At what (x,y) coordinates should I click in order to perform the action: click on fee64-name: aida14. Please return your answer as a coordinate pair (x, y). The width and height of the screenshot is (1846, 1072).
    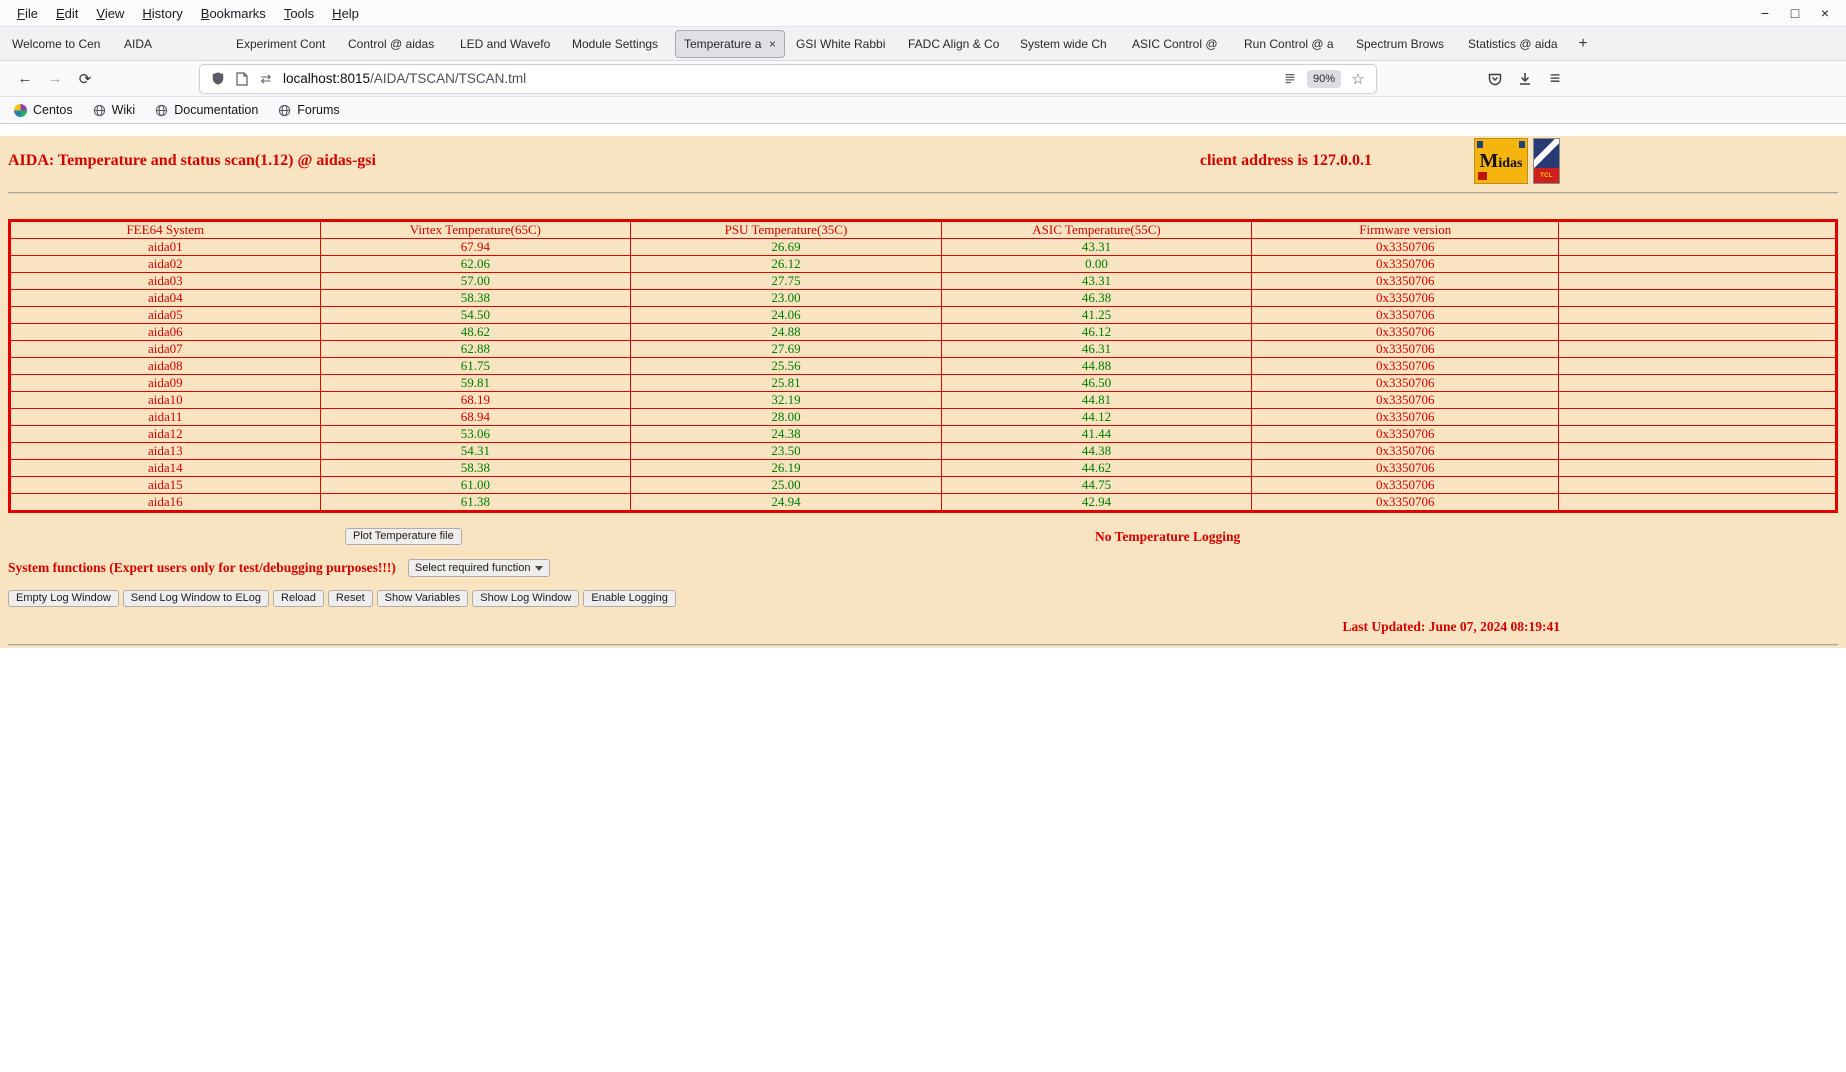
    Looking at the image, I should click on (165, 468).